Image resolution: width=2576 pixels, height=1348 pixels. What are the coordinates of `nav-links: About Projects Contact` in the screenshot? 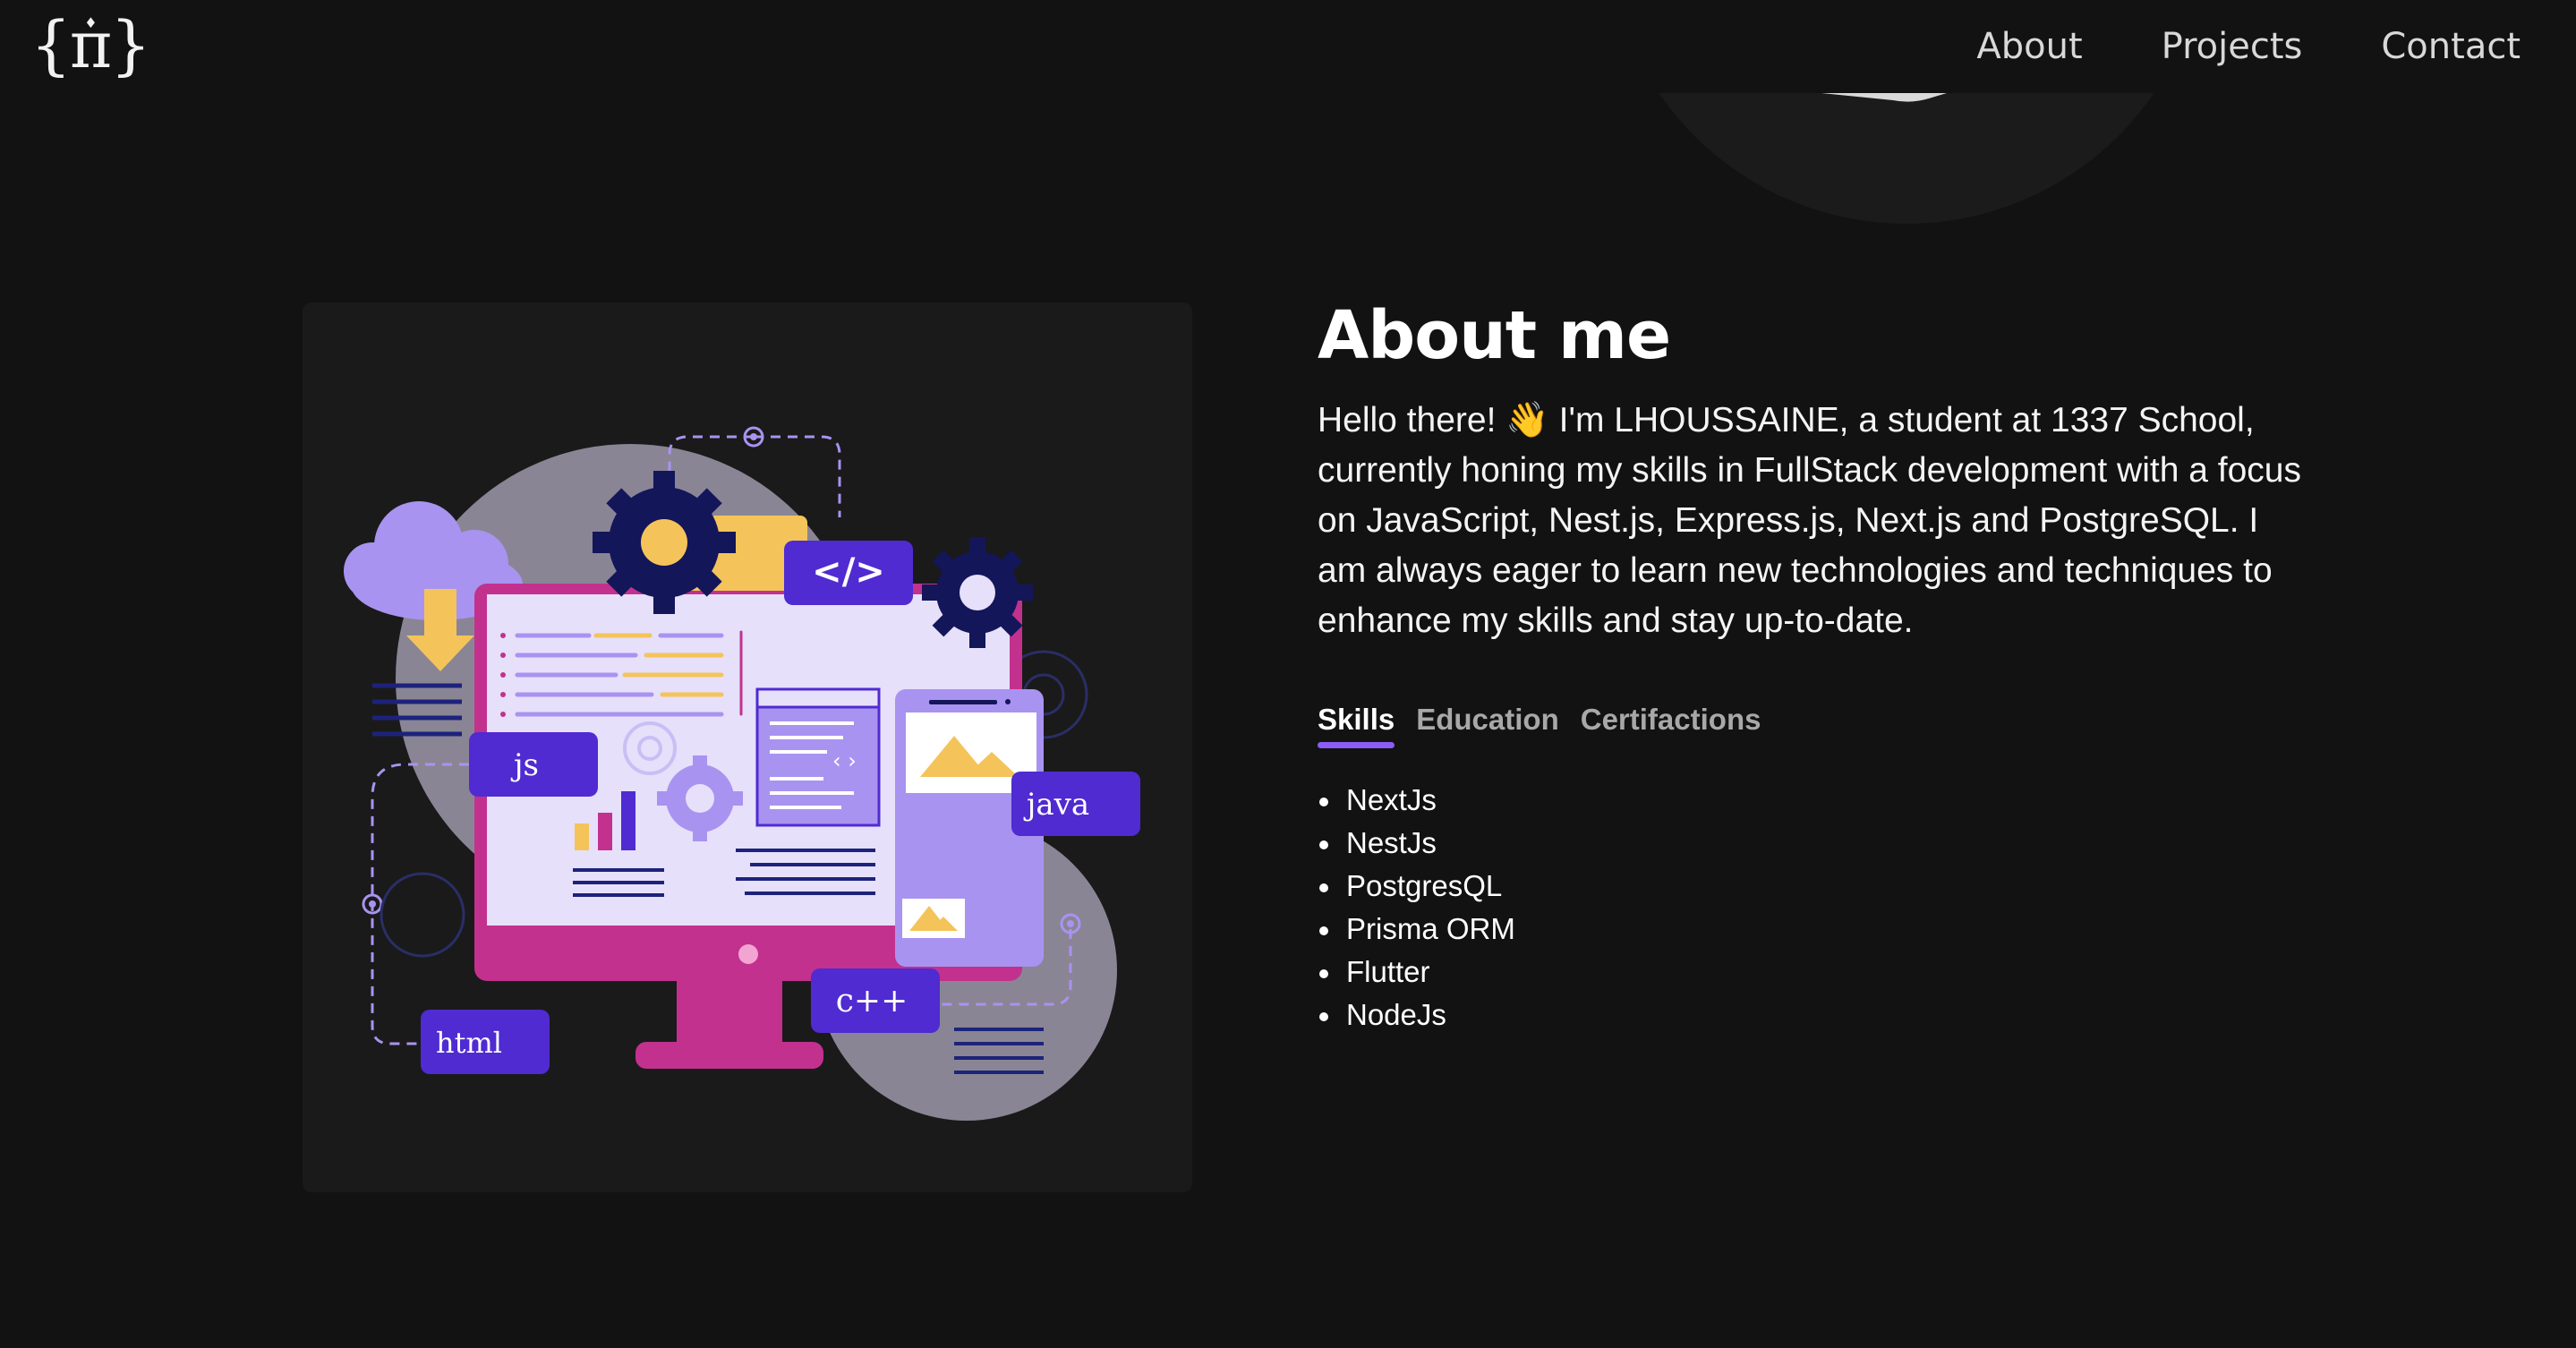 It's located at (2248, 46).